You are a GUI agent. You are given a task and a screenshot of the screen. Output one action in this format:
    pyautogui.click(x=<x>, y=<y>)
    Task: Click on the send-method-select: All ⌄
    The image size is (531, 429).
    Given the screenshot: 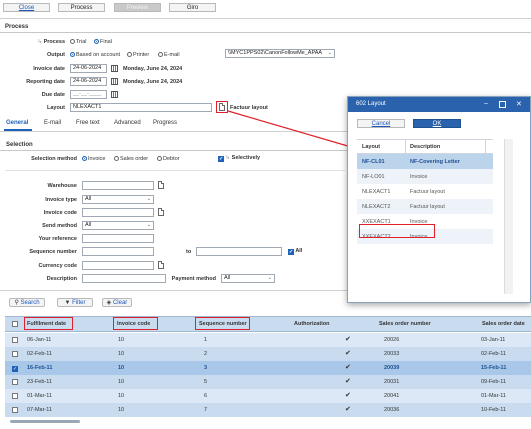 What is the action you would take?
    pyautogui.click(x=118, y=225)
    